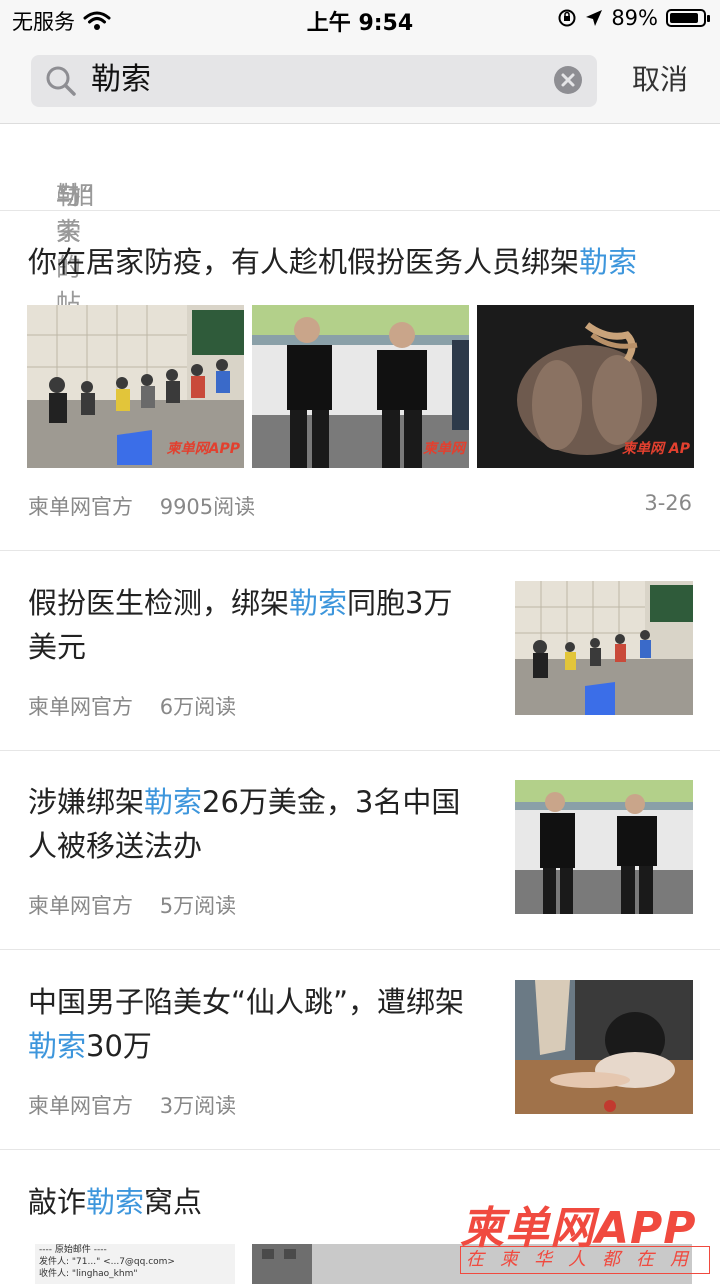 The width and height of the screenshot is (720, 1284). I want to click on mail-to-line: 收件人: "linghao_khm", so click(88, 1274).